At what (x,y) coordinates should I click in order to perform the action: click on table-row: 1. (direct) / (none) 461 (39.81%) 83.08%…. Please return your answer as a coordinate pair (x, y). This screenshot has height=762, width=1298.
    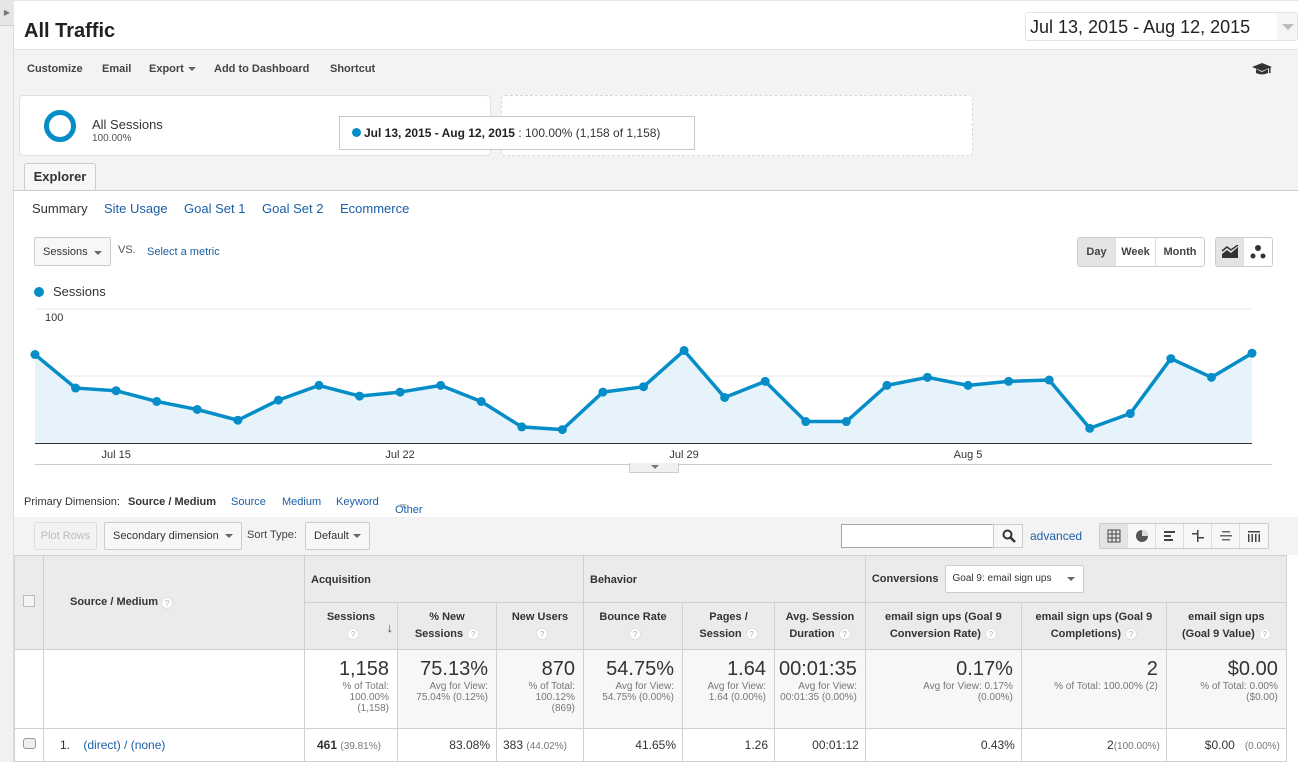
    Looking at the image, I should click on (650, 745).